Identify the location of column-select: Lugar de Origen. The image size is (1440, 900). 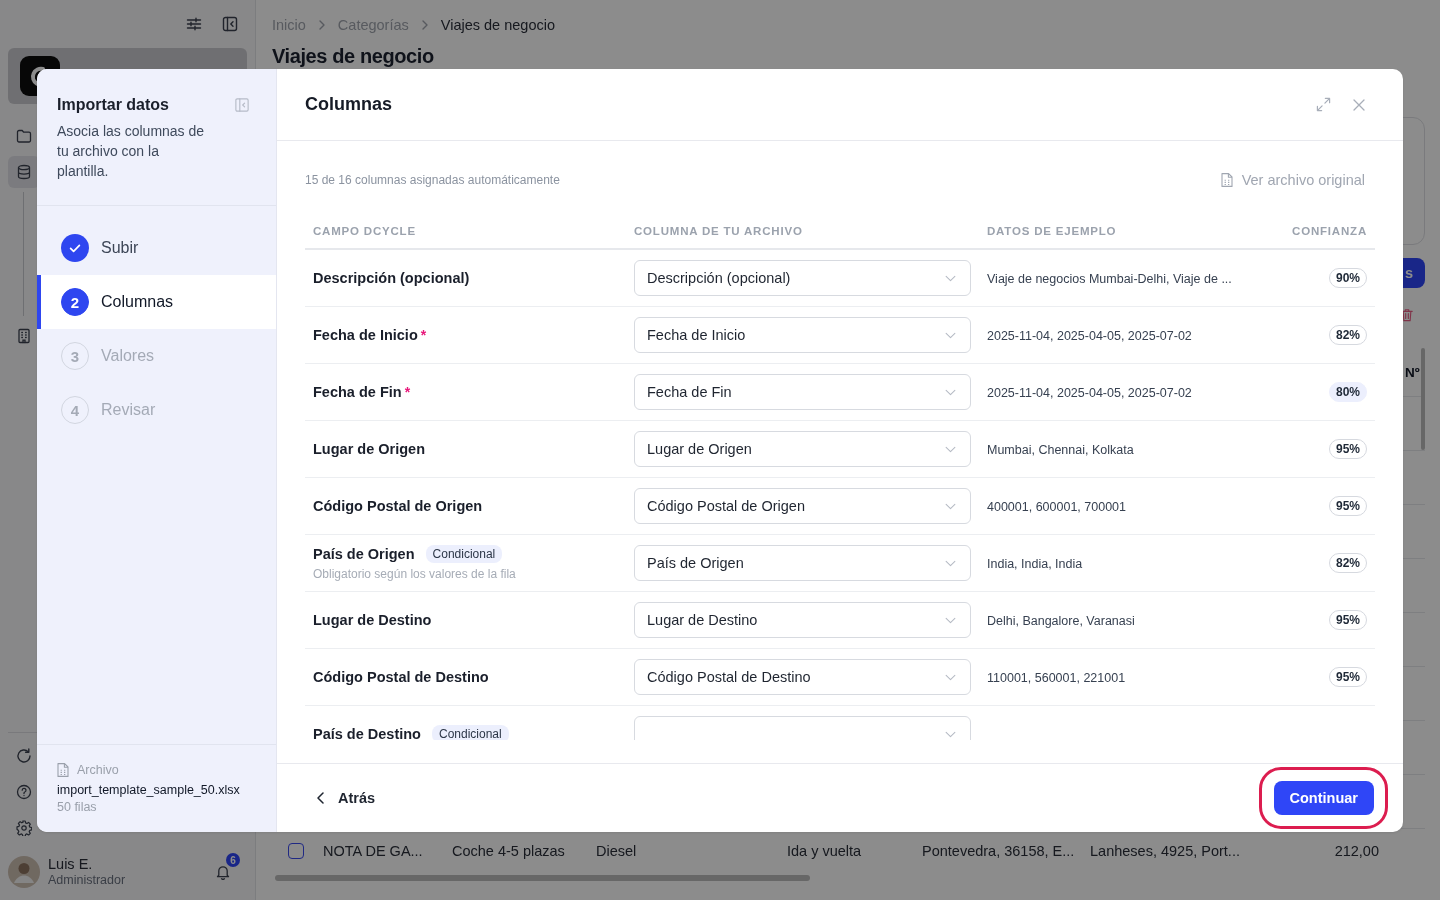
(802, 449).